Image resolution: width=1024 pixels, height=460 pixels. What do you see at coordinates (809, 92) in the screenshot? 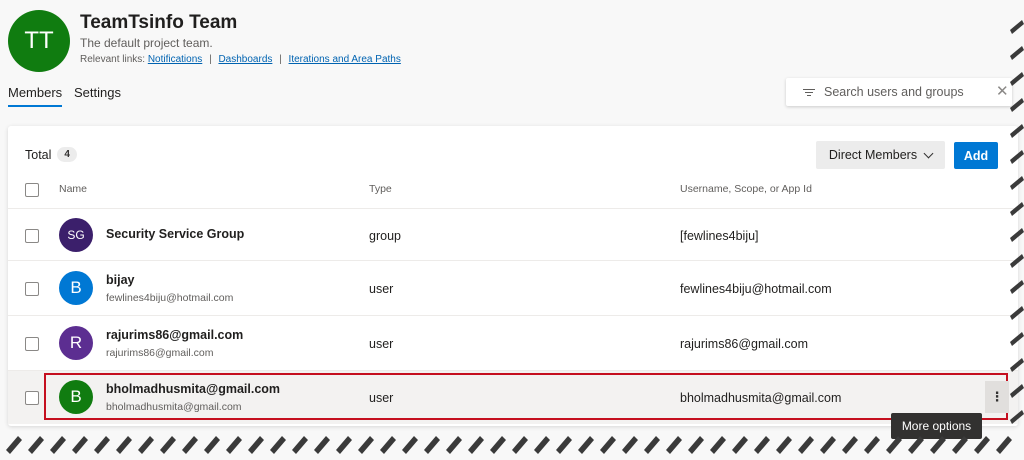
I see `filter-icon` at bounding box center [809, 92].